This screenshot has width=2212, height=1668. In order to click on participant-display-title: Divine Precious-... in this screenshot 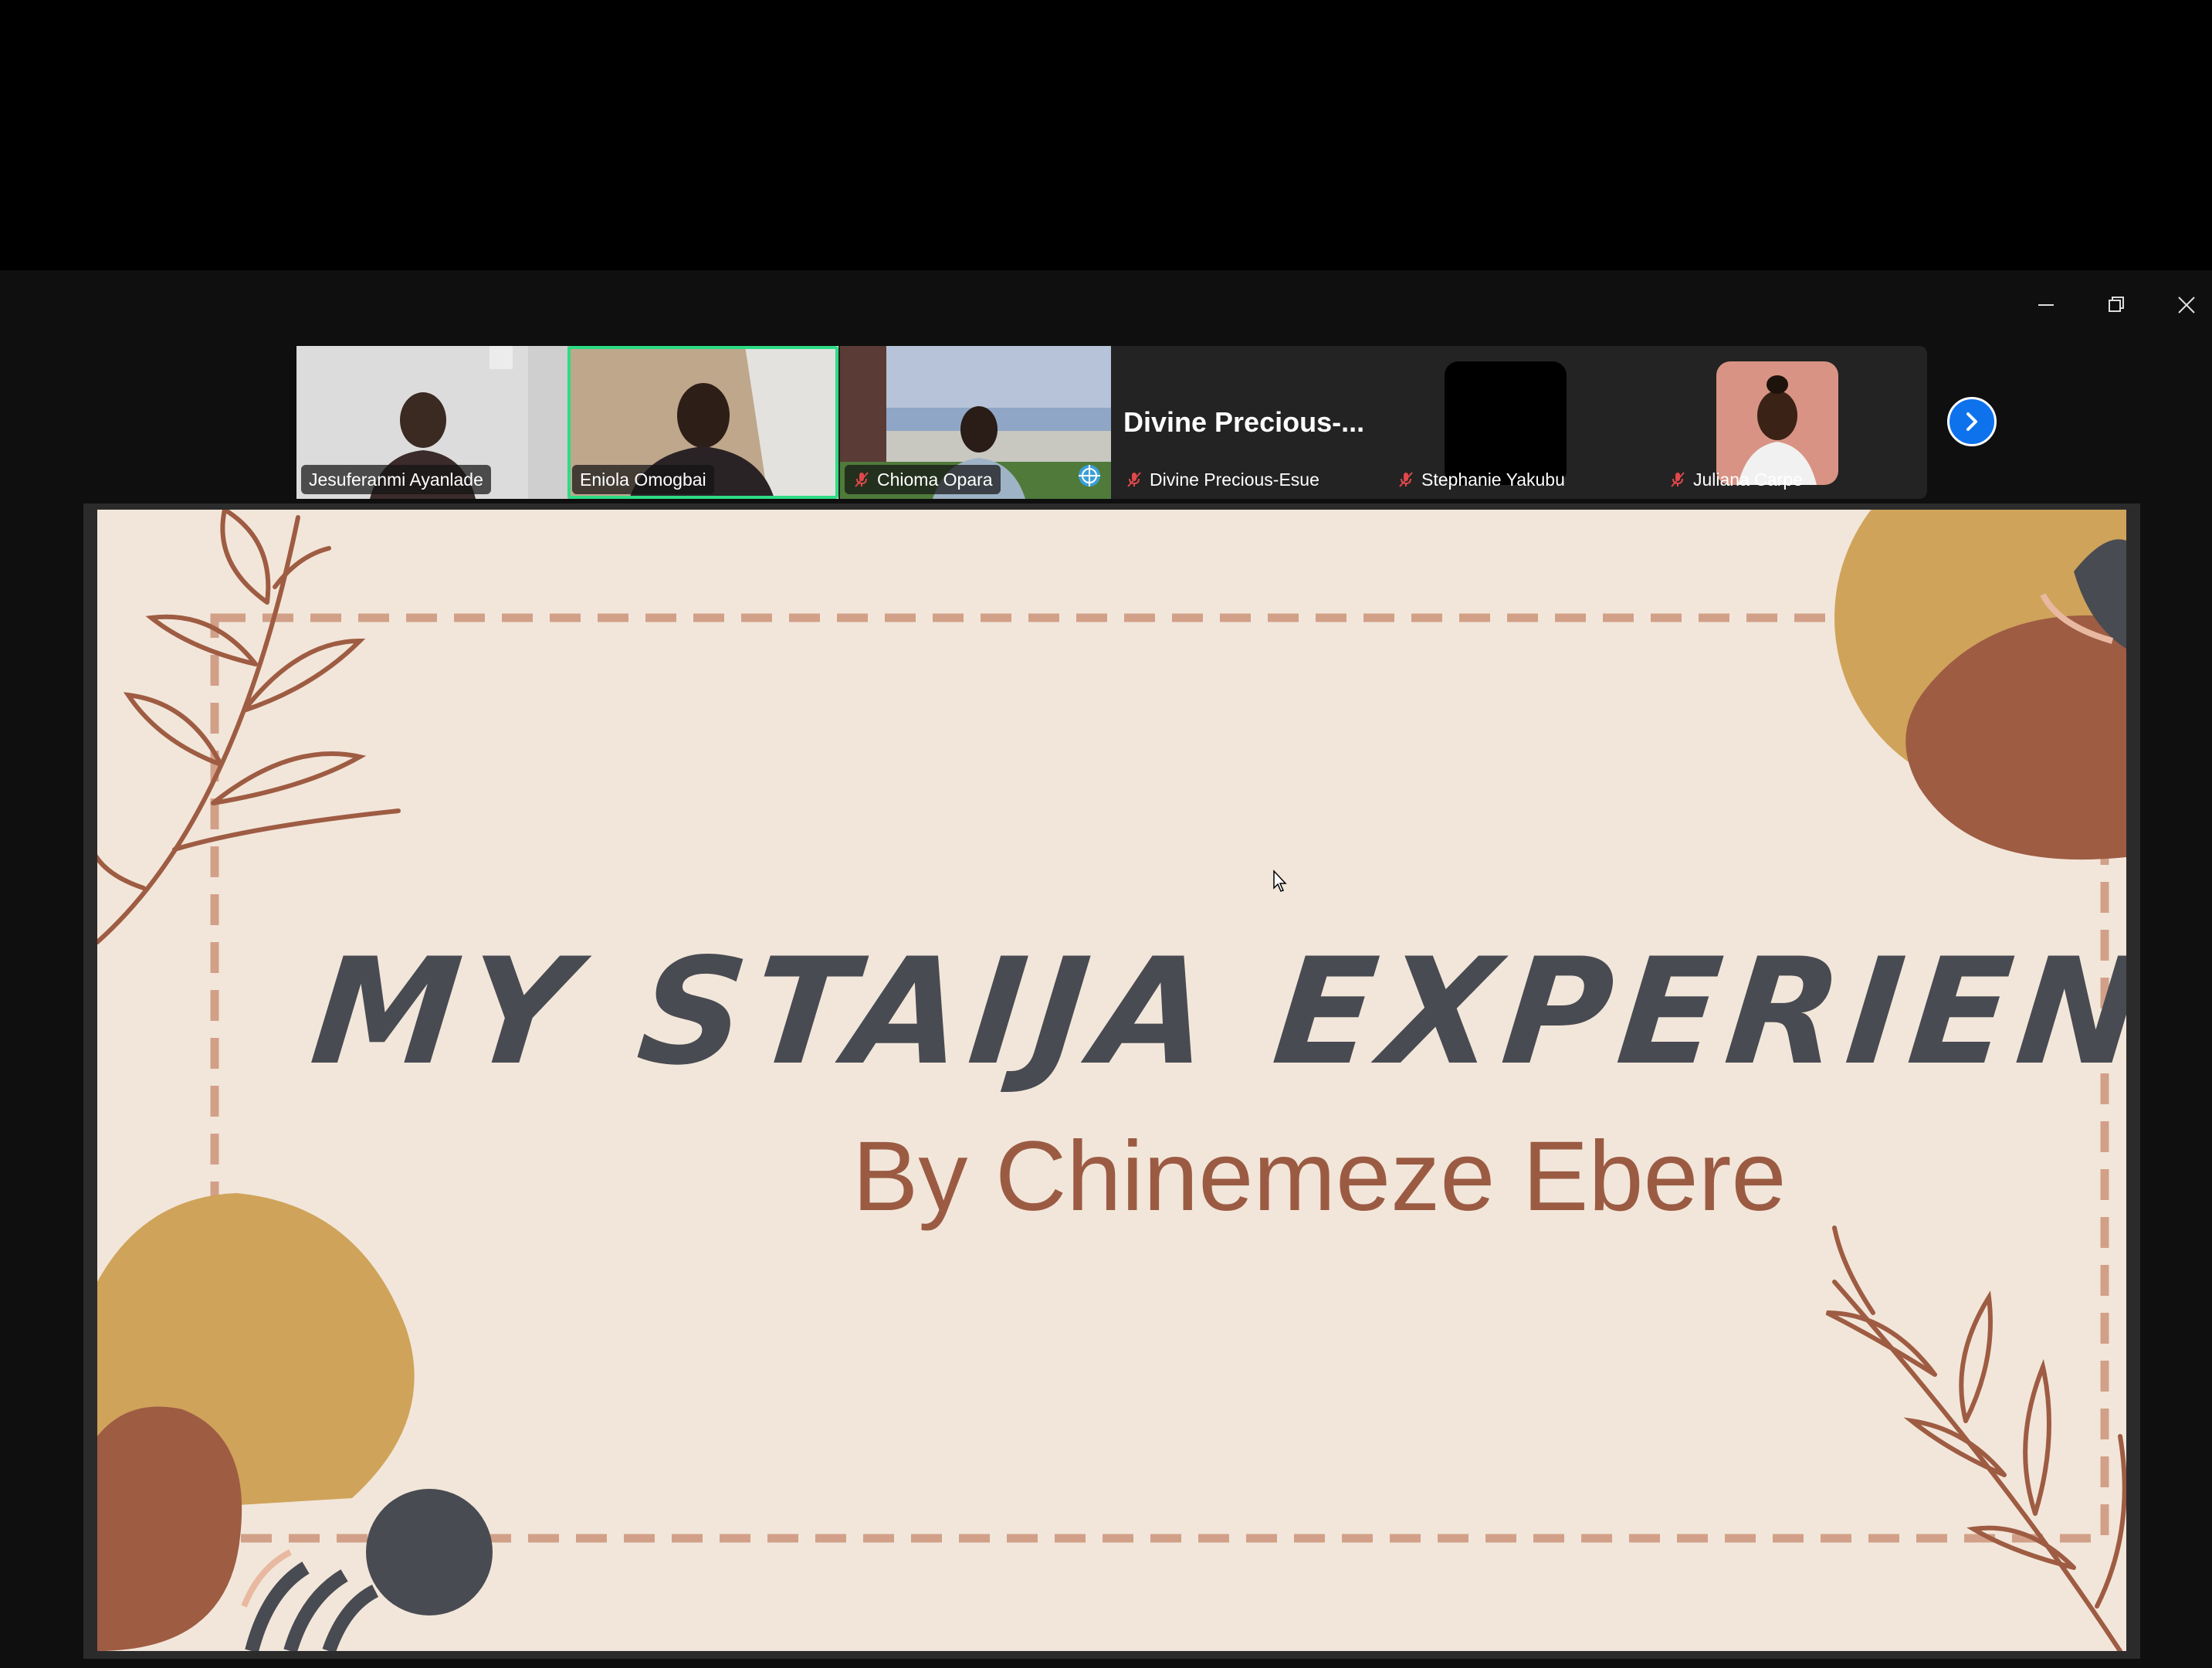, I will do `click(1244, 422)`.